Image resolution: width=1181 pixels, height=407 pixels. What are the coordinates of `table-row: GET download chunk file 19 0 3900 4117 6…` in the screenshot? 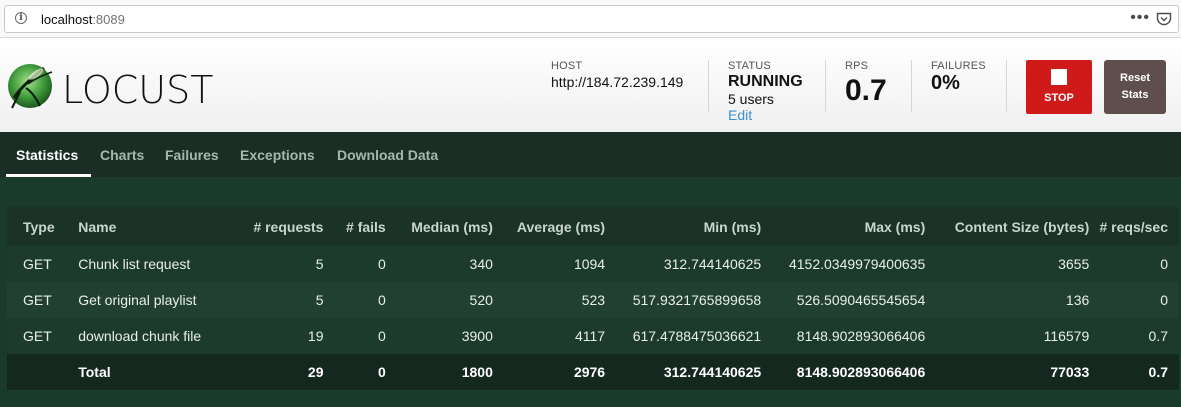 It's located at (593, 336).